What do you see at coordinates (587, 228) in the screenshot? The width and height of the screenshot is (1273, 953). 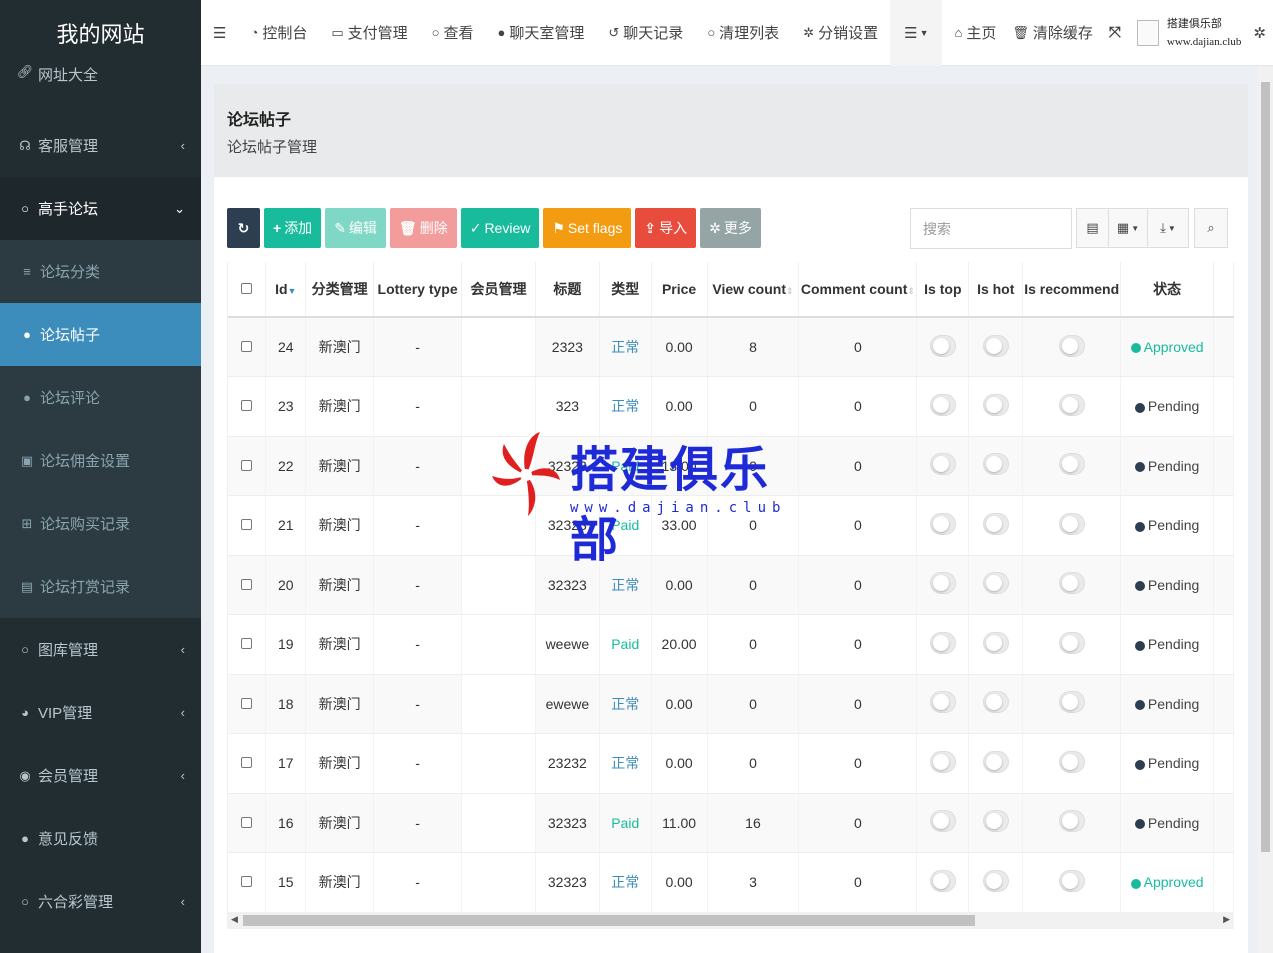 I see `set-flags-button: ⚑ Set flags` at bounding box center [587, 228].